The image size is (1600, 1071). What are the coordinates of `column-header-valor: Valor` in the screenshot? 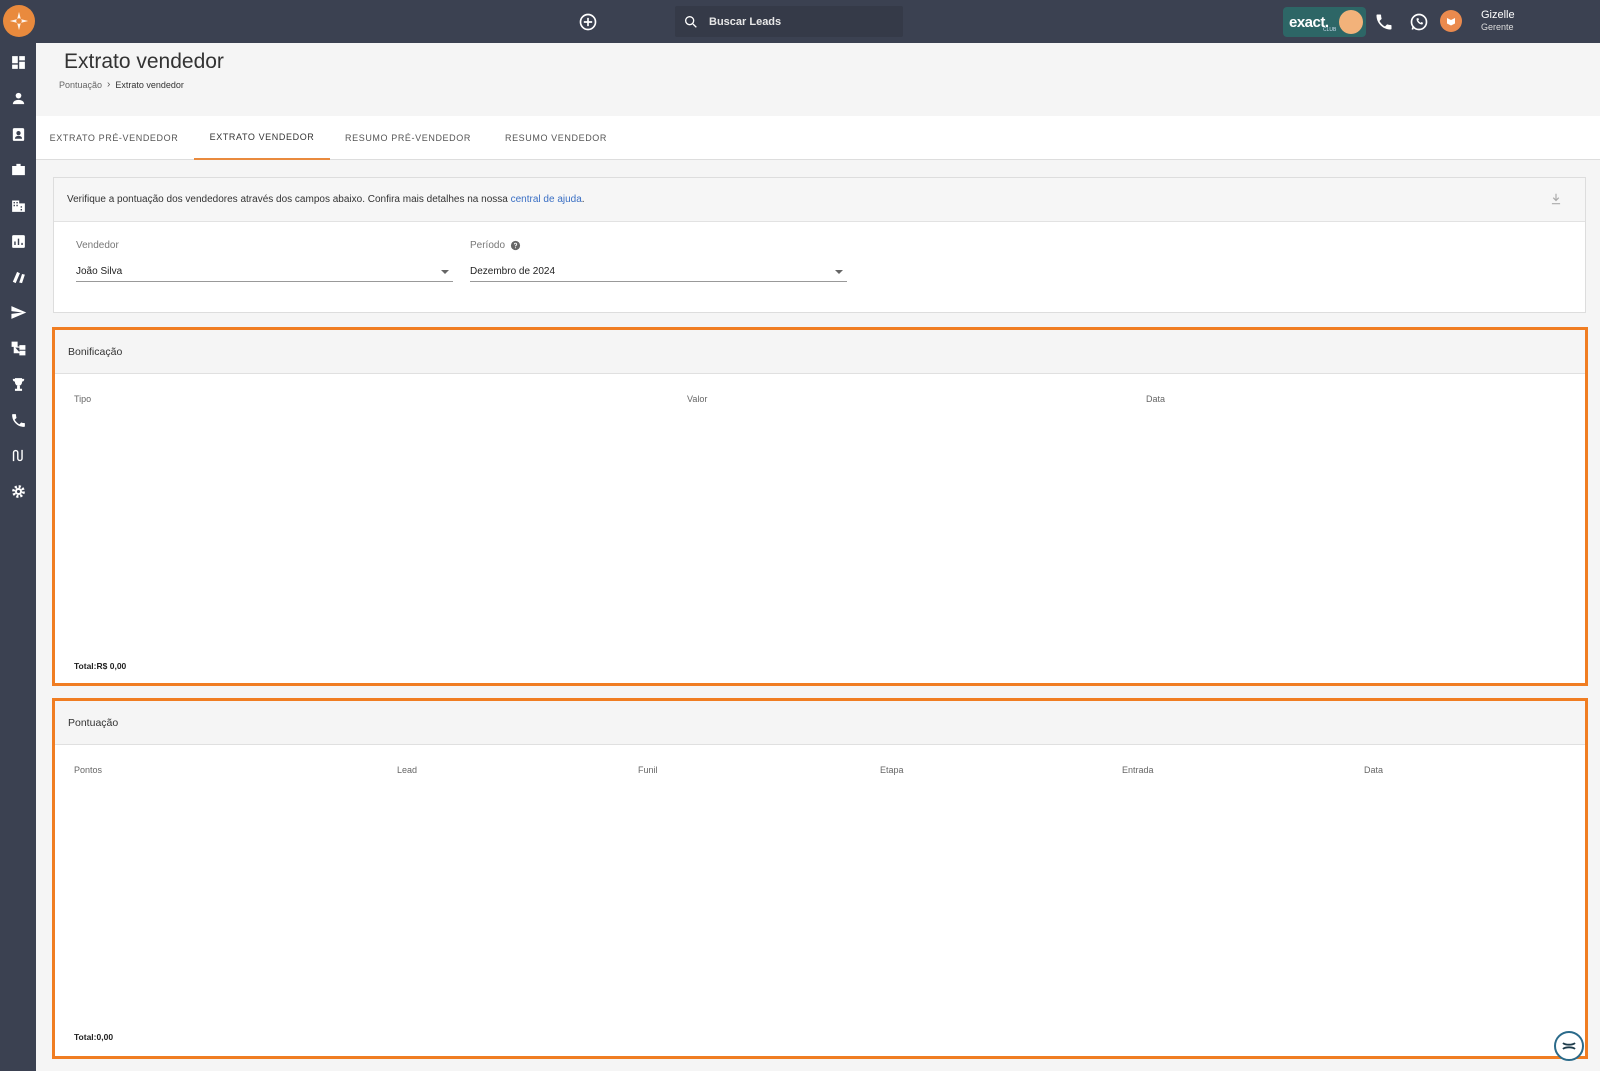 It's located at (697, 399).